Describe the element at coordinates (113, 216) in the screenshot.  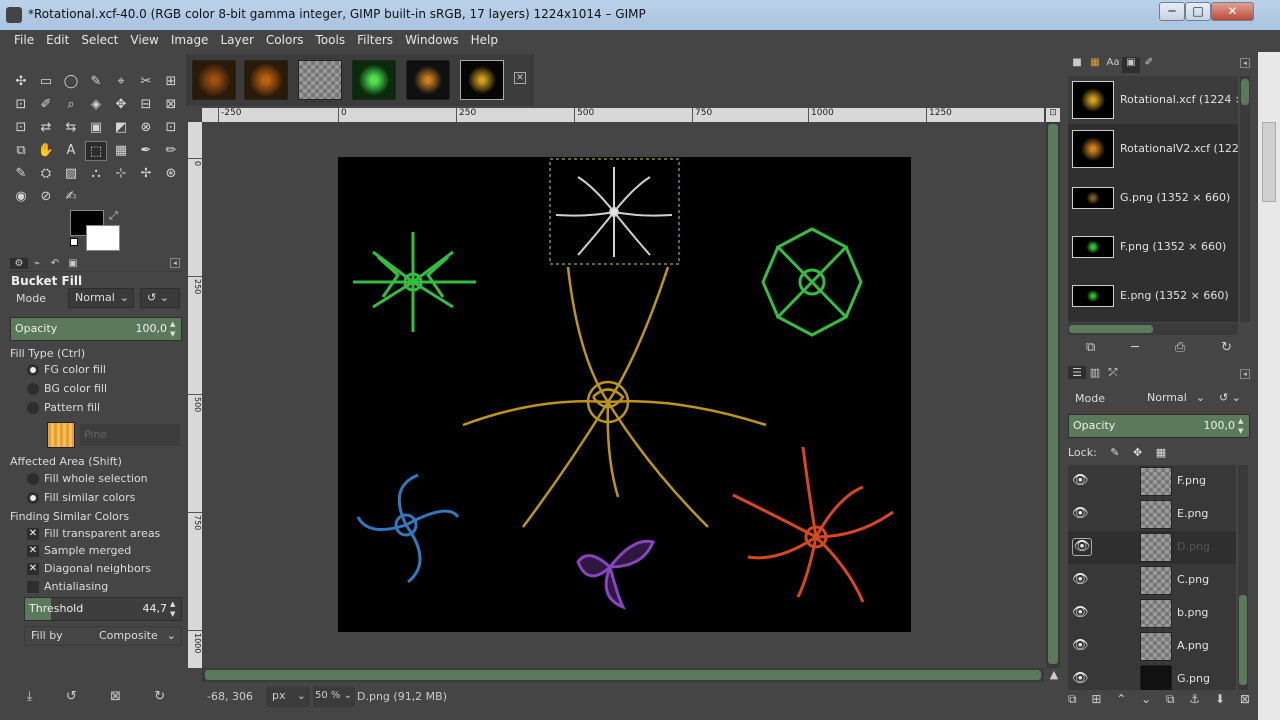
I see `swap-colors-icon: ⤢` at that location.